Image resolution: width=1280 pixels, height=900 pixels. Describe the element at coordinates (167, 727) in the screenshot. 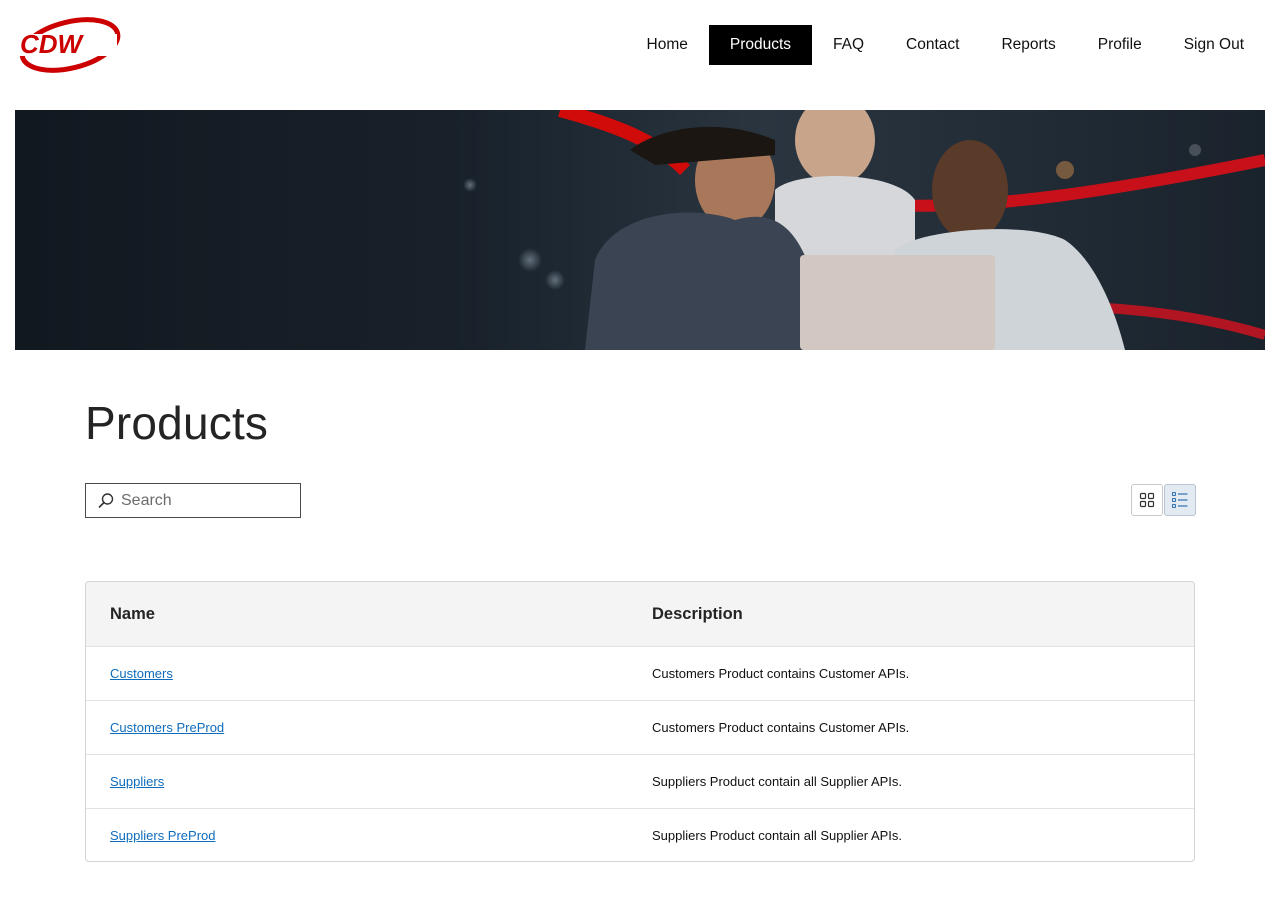

I see `product-link: Customers PreProd` at that location.